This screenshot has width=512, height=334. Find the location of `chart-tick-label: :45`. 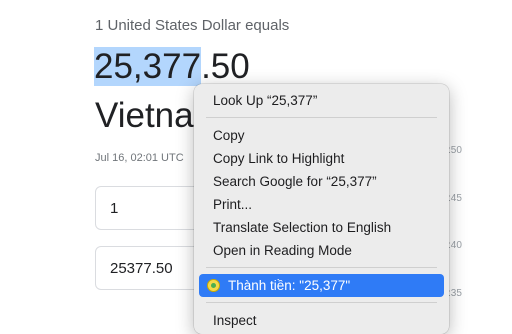

chart-tick-label: :45 is located at coordinates (455, 198).